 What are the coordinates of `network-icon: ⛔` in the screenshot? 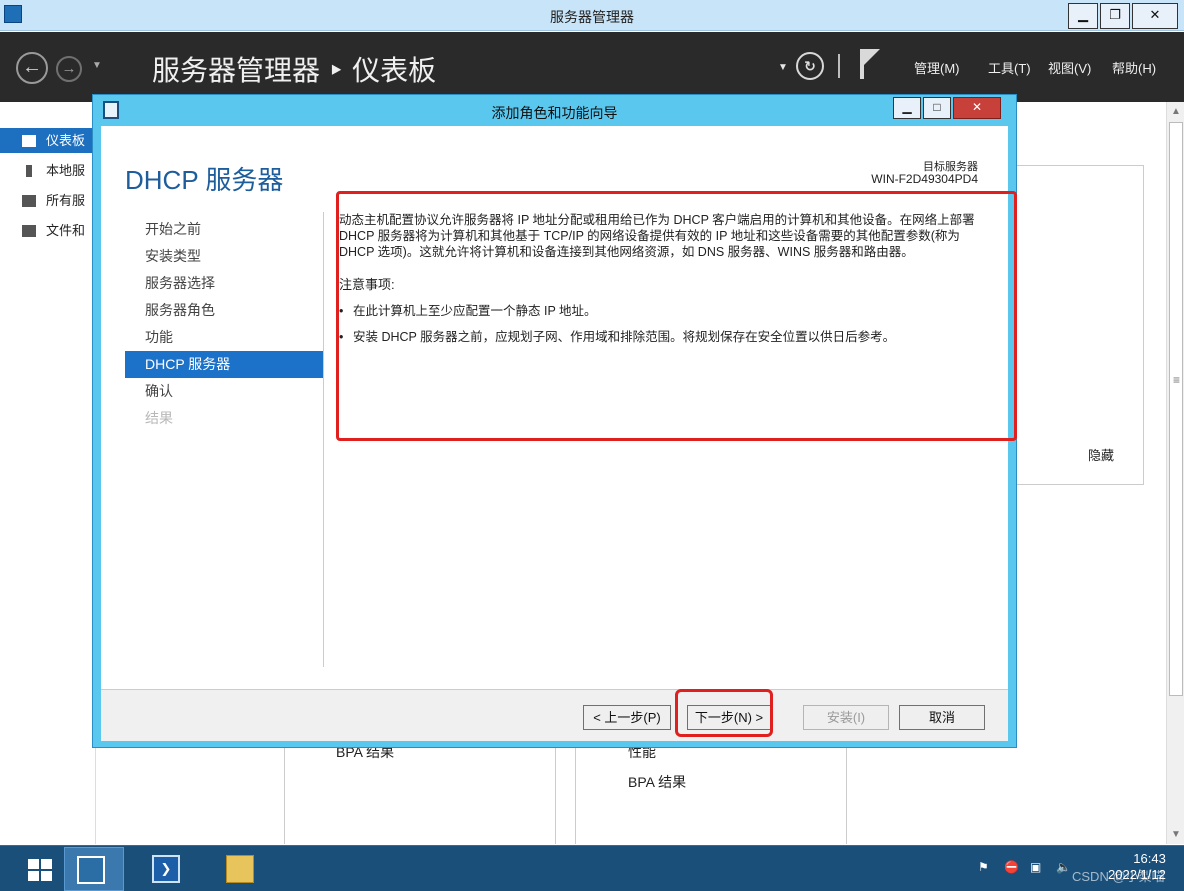 It's located at (1011, 867).